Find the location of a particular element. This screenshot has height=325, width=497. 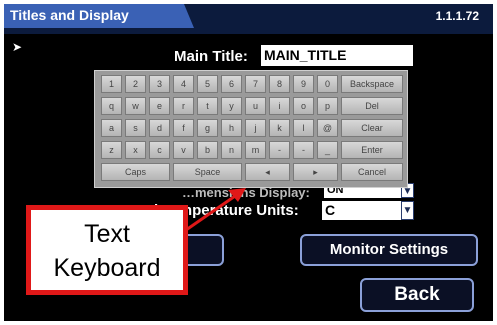

key-c: c is located at coordinates (159, 150).